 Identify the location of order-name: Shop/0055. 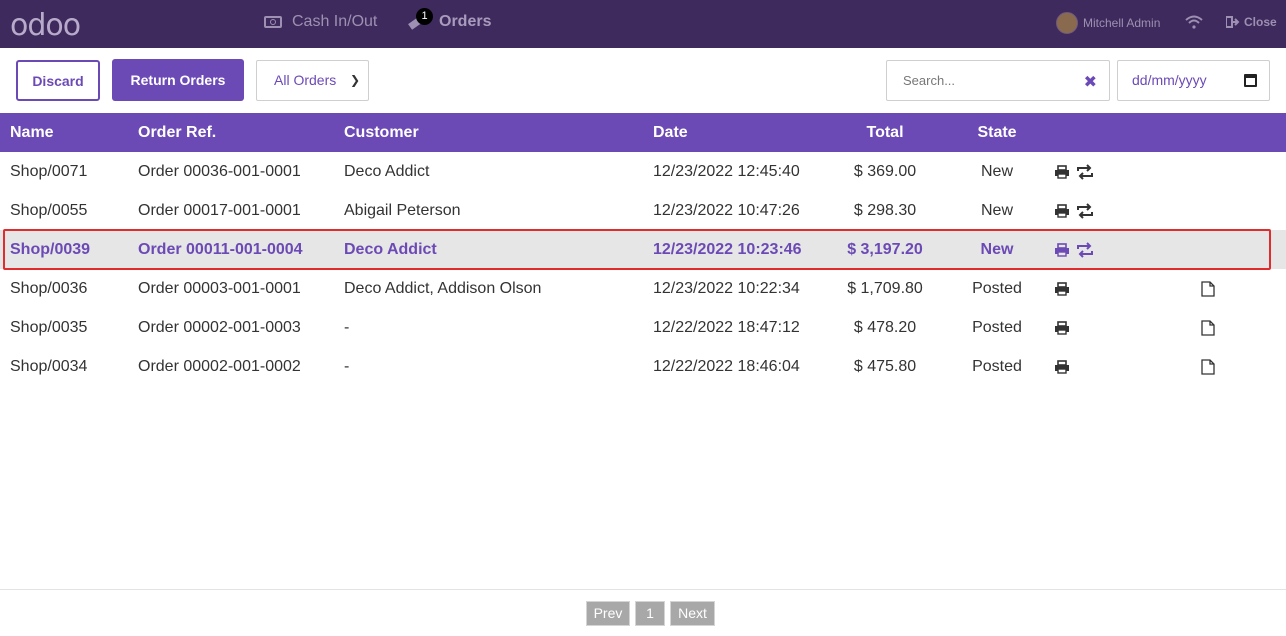
(49, 210).